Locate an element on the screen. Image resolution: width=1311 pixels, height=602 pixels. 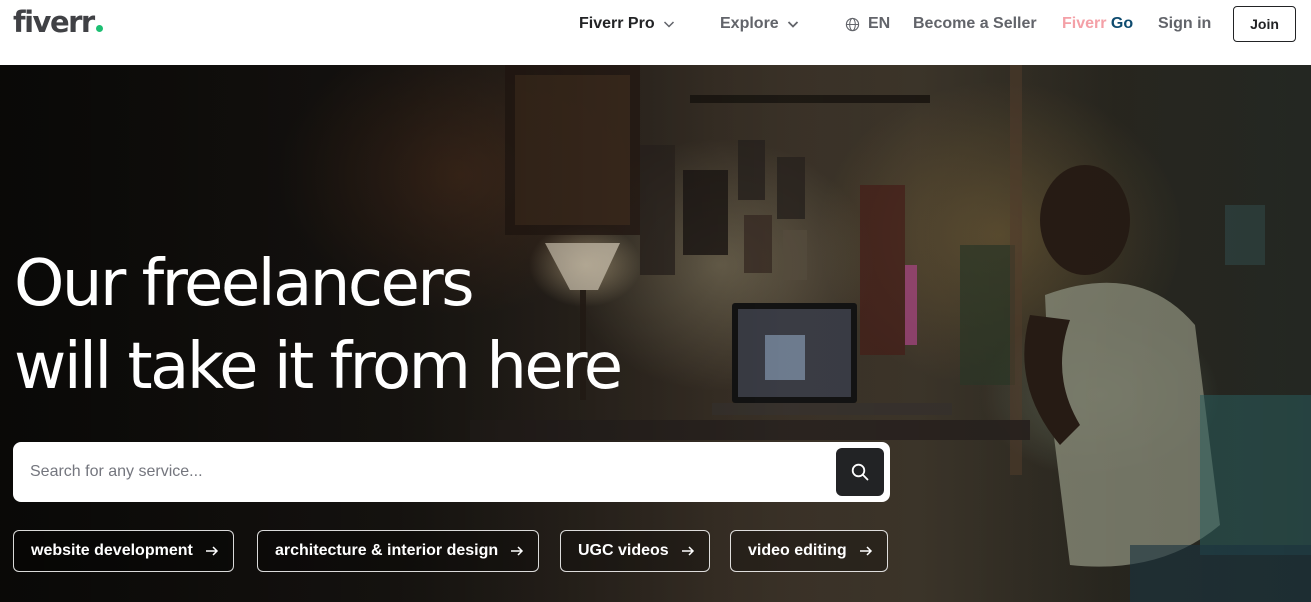
chip-video-editing: video editing is located at coordinates (809, 551).